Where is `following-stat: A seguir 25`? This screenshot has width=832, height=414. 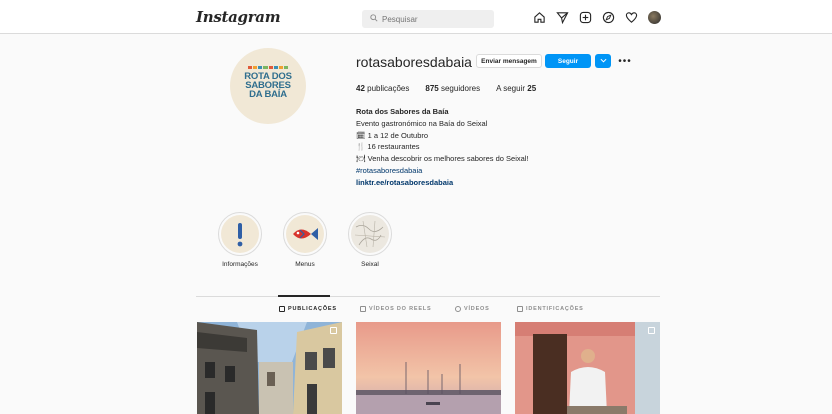 following-stat: A seguir 25 is located at coordinates (516, 88).